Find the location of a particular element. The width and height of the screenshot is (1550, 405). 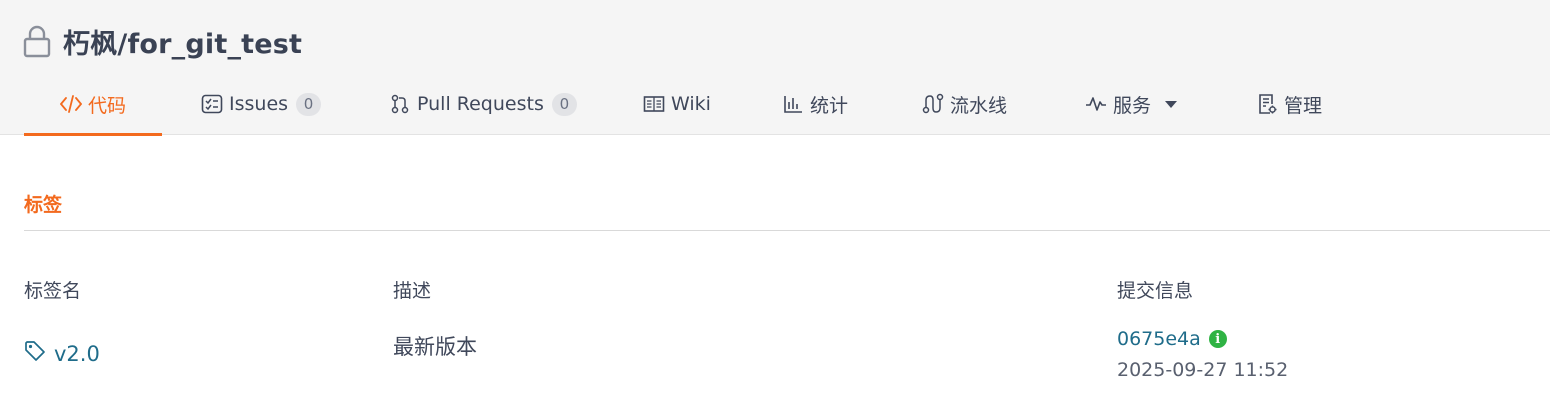

tab-manage-label: 管理 is located at coordinates (1303, 105).